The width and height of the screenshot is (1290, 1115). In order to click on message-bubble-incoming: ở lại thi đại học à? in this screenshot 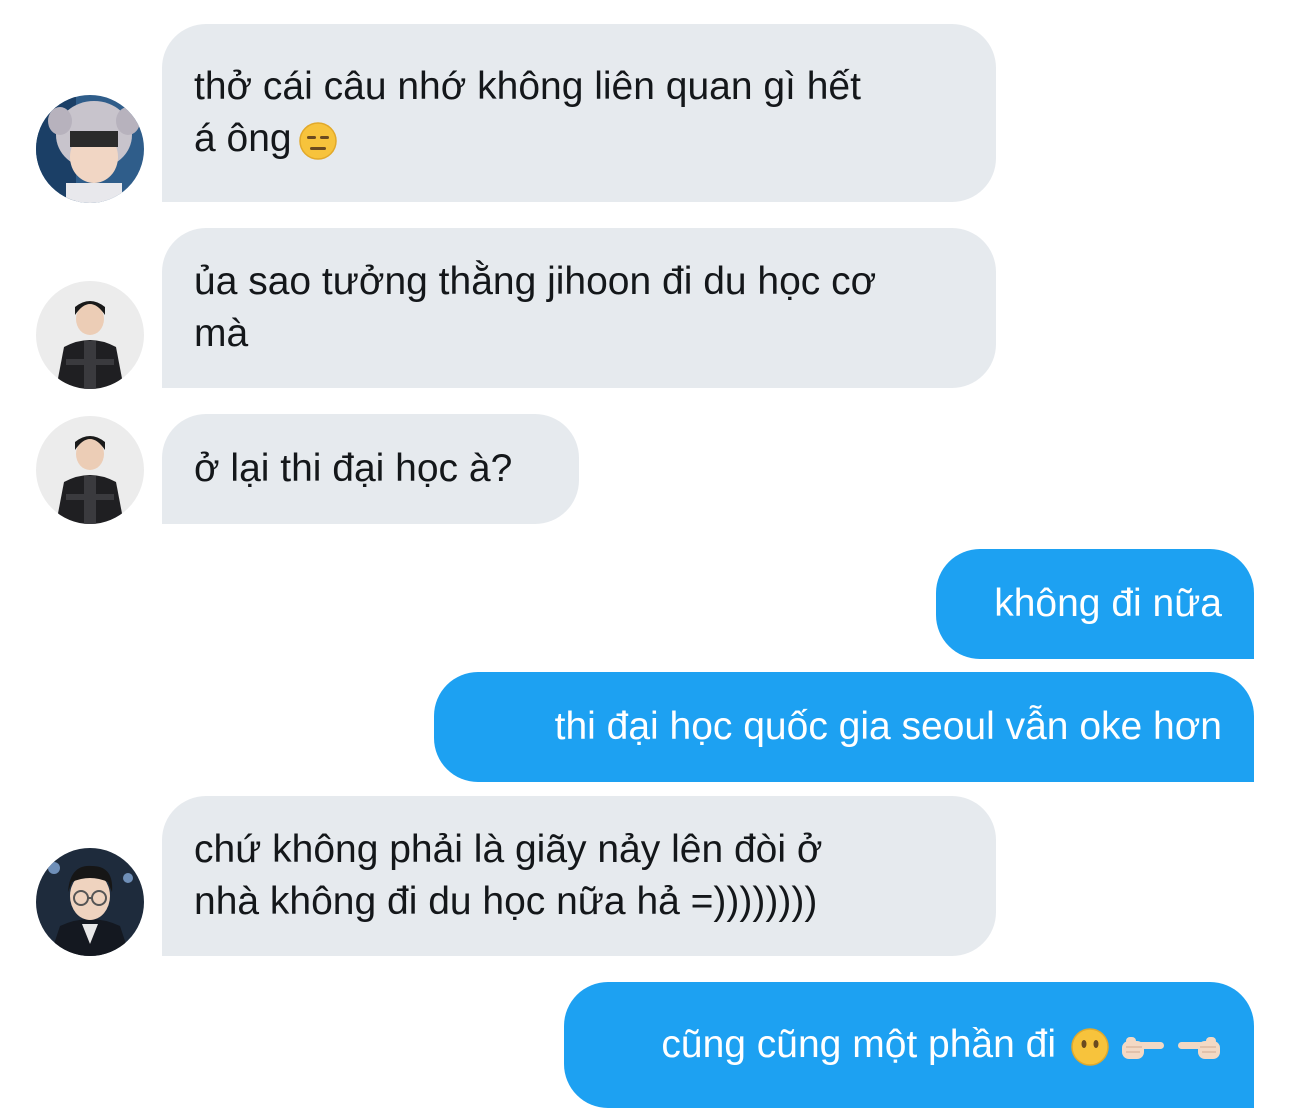, I will do `click(370, 469)`.